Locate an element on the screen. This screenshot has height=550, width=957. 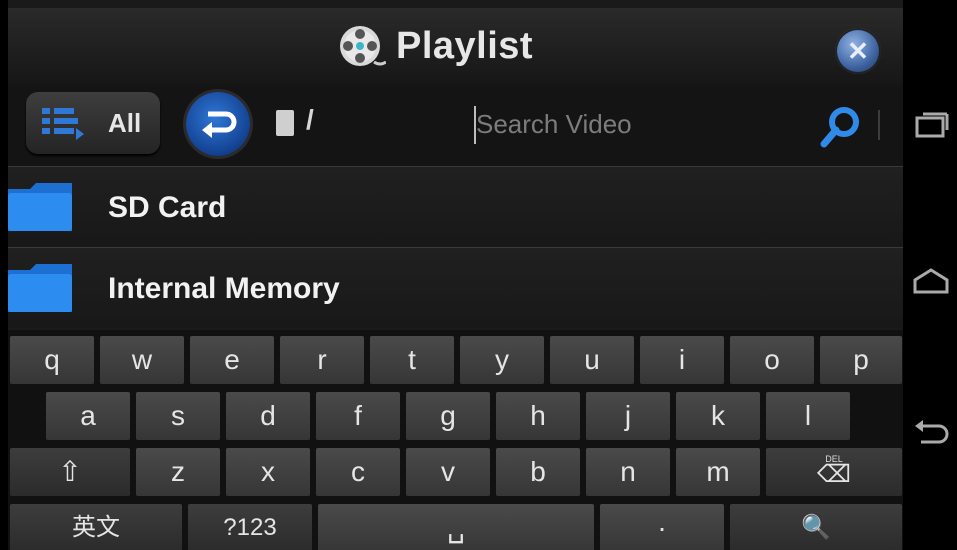
system-nav-bar is located at coordinates (930, 275).